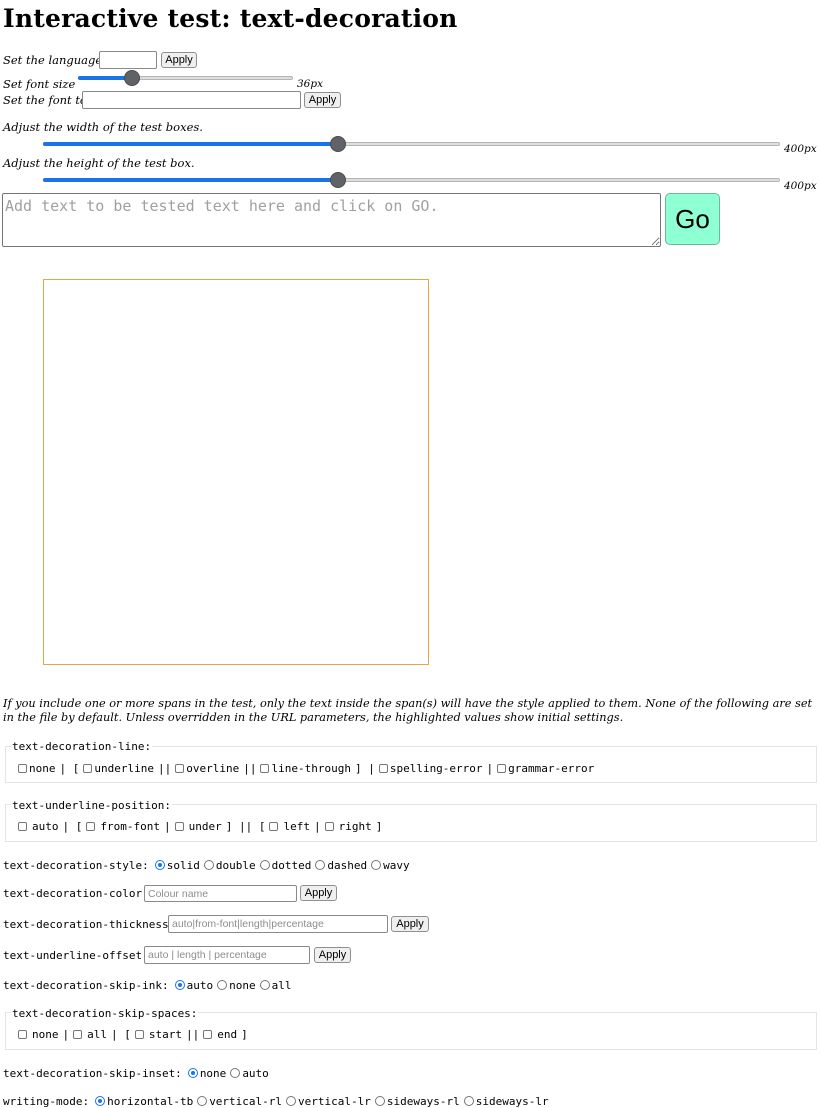  I want to click on checkbox-underline, so click(88, 768).